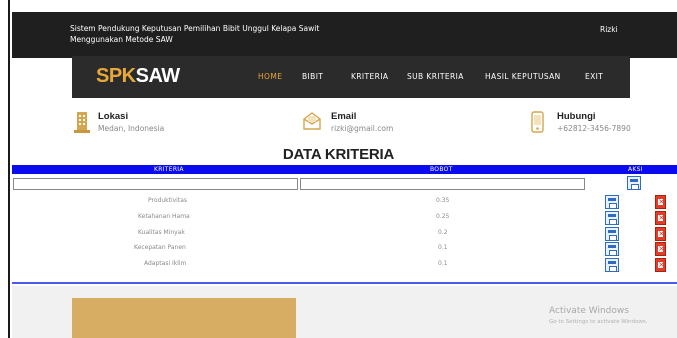 This screenshot has width=677, height=338. Describe the element at coordinates (312, 76) in the screenshot. I see `nav-bibit: BIBIT` at that location.